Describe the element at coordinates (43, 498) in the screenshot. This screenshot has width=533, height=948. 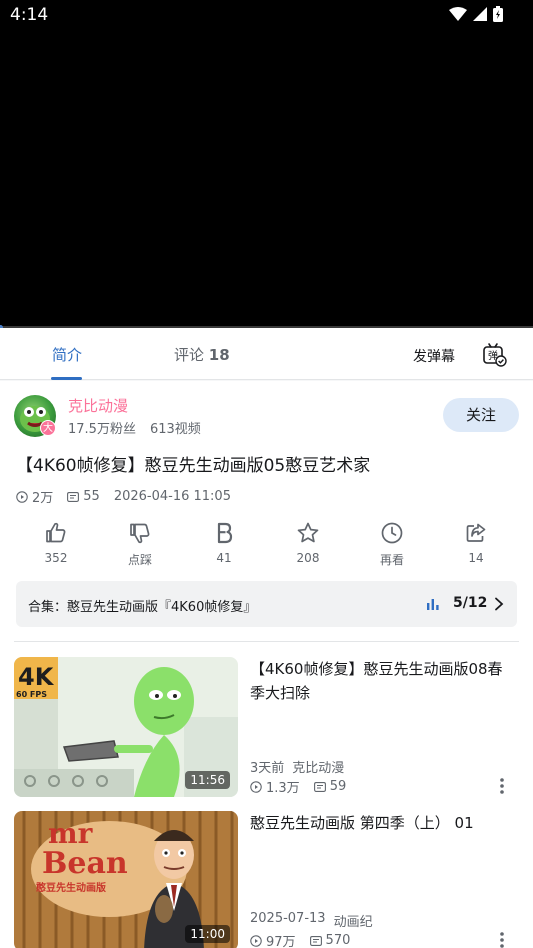
I see `video-views: 2万` at that location.